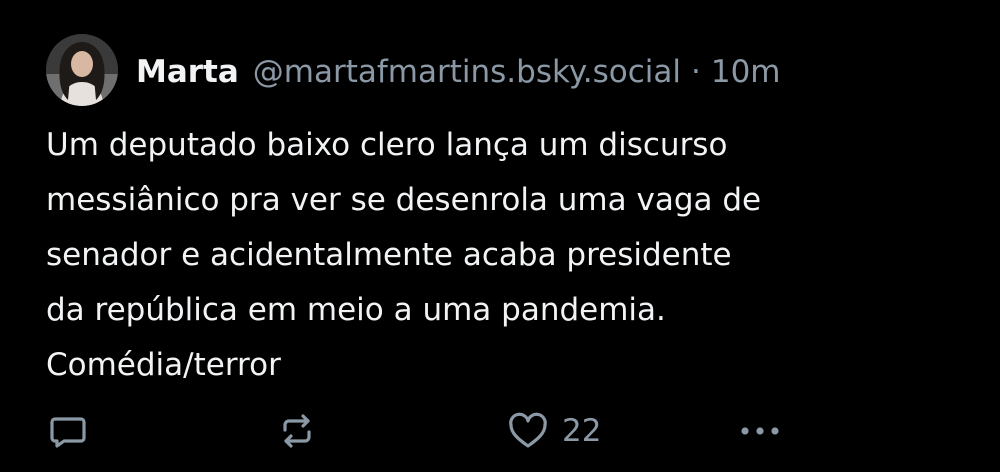 The image size is (1000, 472). I want to click on reply-button, so click(68, 431).